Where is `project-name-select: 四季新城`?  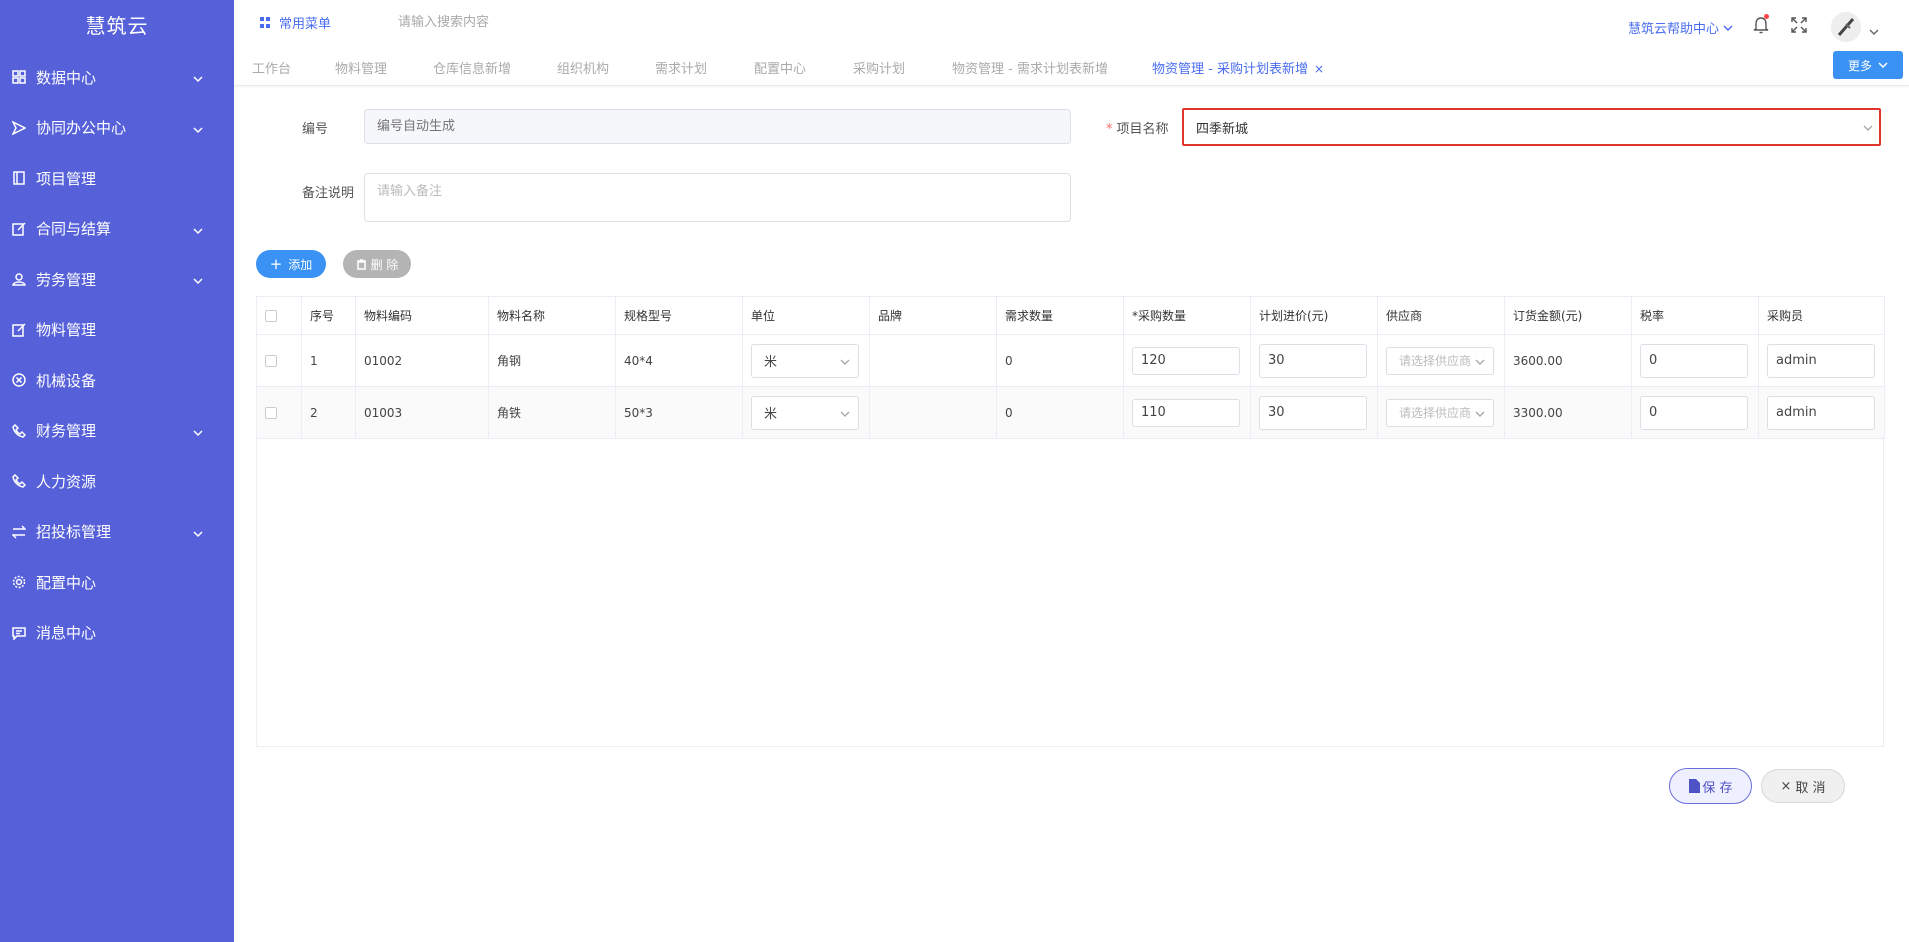
project-name-select: 四季新城 is located at coordinates (1531, 127).